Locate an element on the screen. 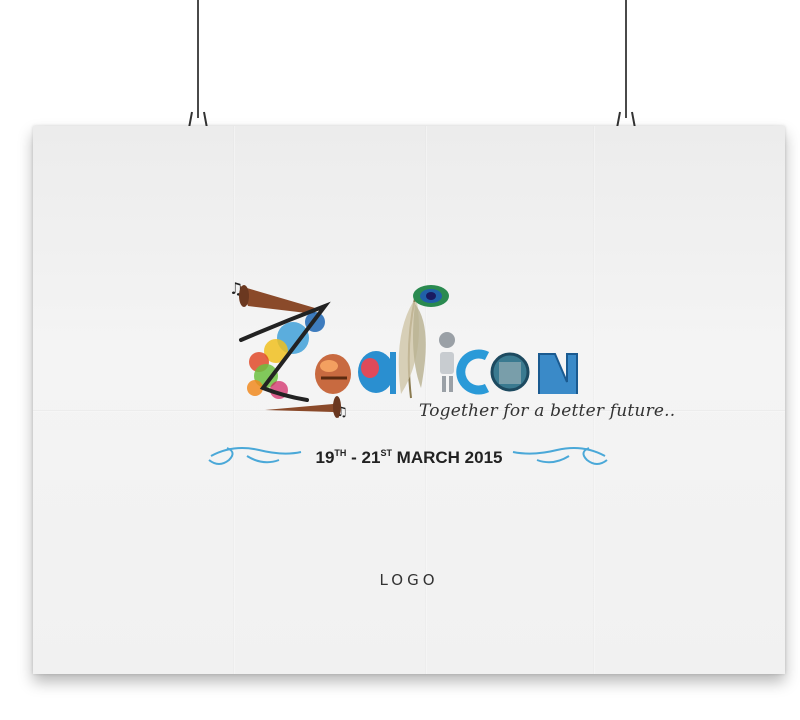  hanging-wire-left is located at coordinates (198, 59).